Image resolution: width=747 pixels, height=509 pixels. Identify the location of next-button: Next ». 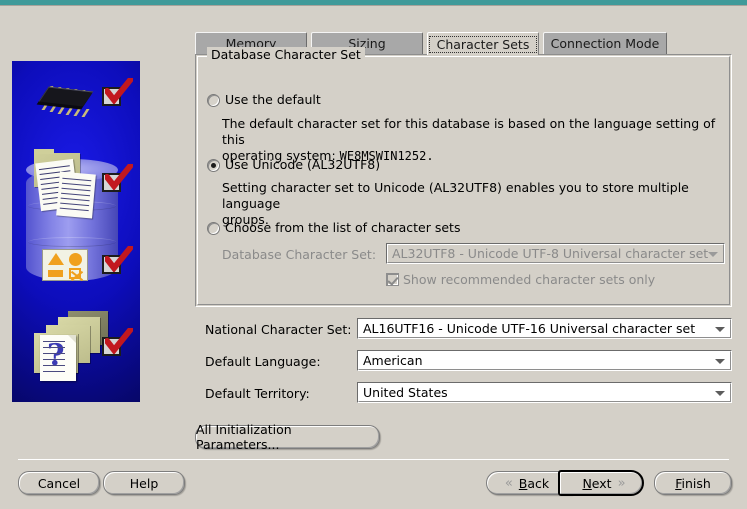
(601, 483).